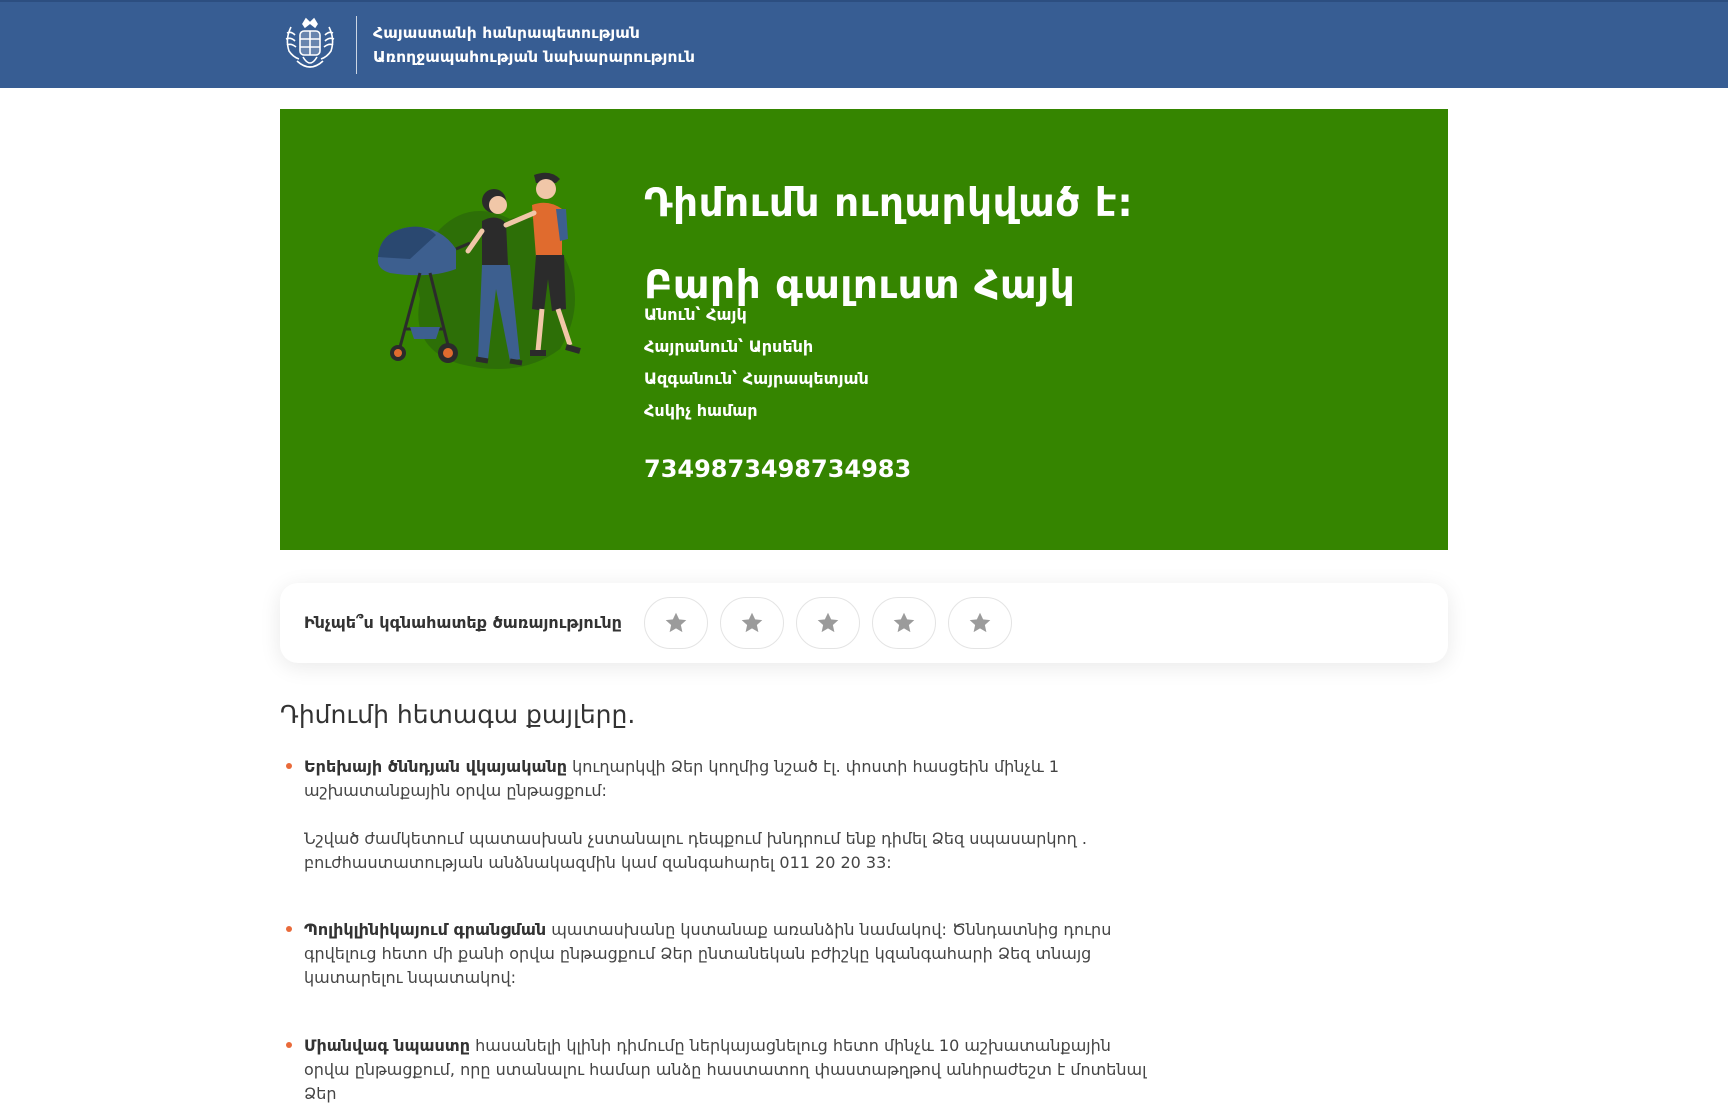 This screenshot has width=1728, height=1106. Describe the element at coordinates (889, 203) in the screenshot. I see `submission-status-title: Դիմումն ուղարկված է:` at that location.